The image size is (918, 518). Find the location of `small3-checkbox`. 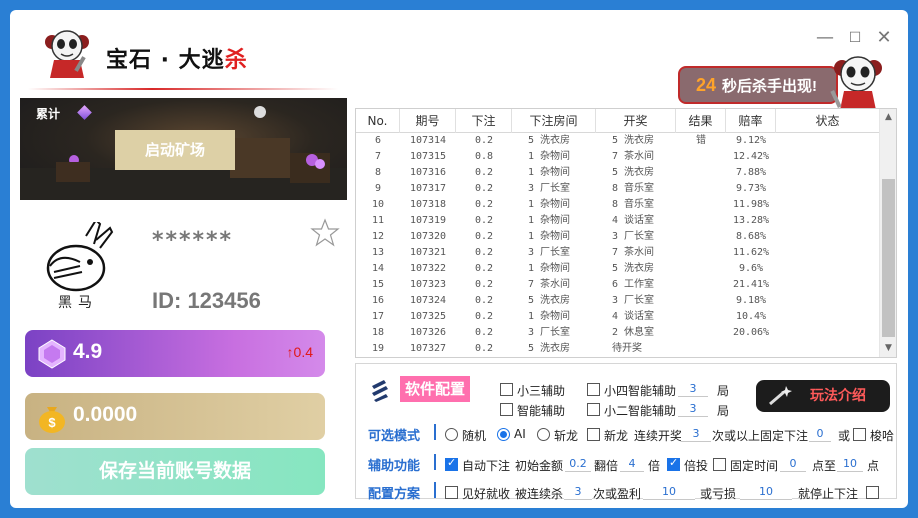

small3-checkbox is located at coordinates (506, 389).